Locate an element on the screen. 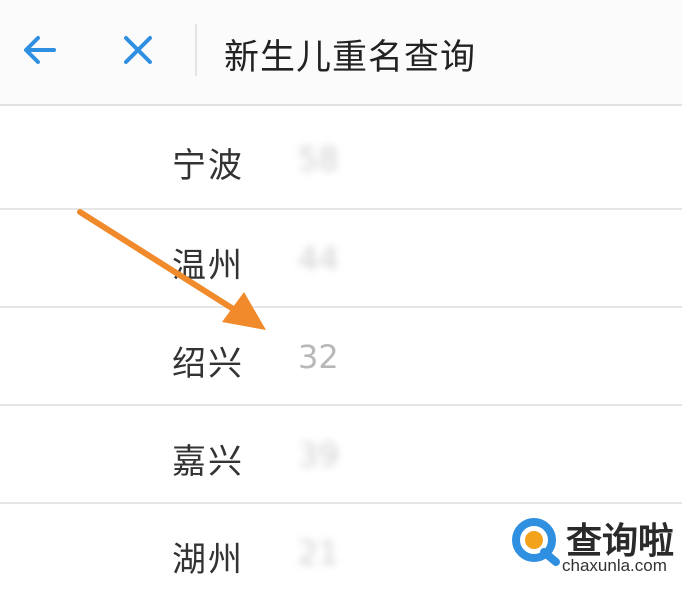 The width and height of the screenshot is (682, 600). close-icon is located at coordinates (138, 50).